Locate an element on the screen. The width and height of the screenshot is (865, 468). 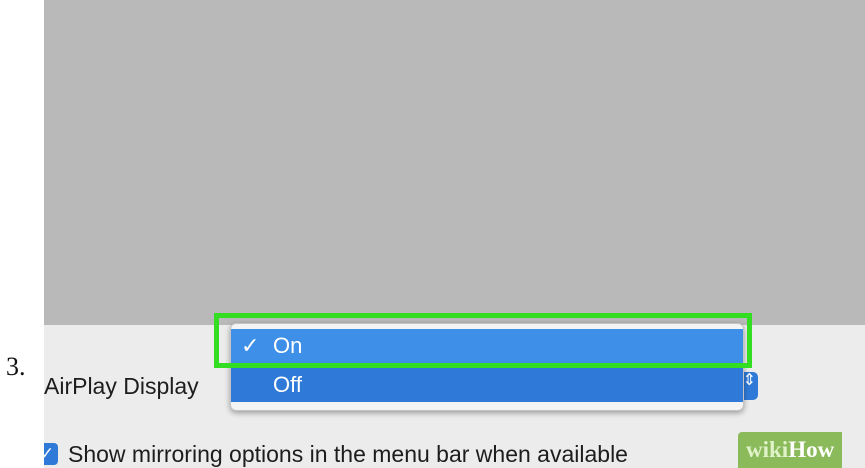
highlight-annotation-box is located at coordinates (483, 340).